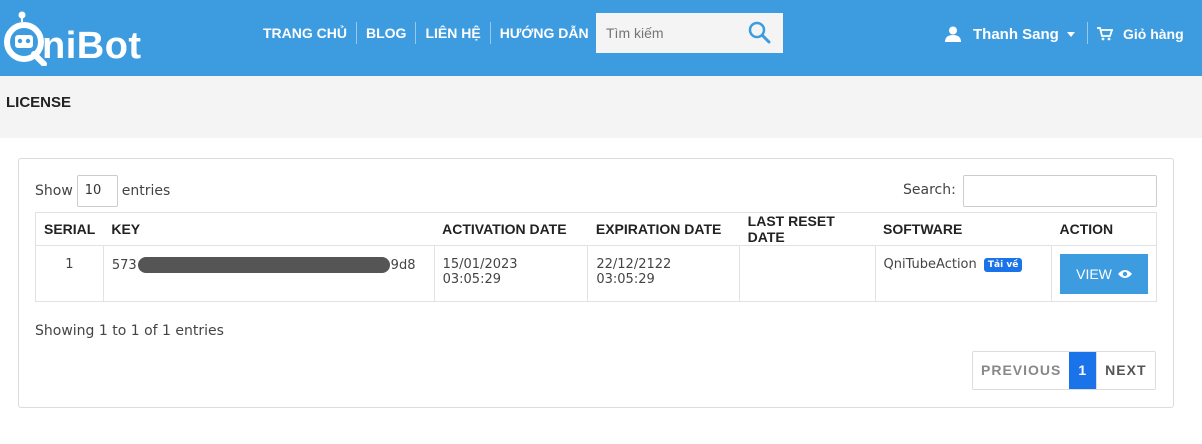 The width and height of the screenshot is (1202, 444). I want to click on pagination: PREVIOUS 1 NEXT, so click(1064, 370).